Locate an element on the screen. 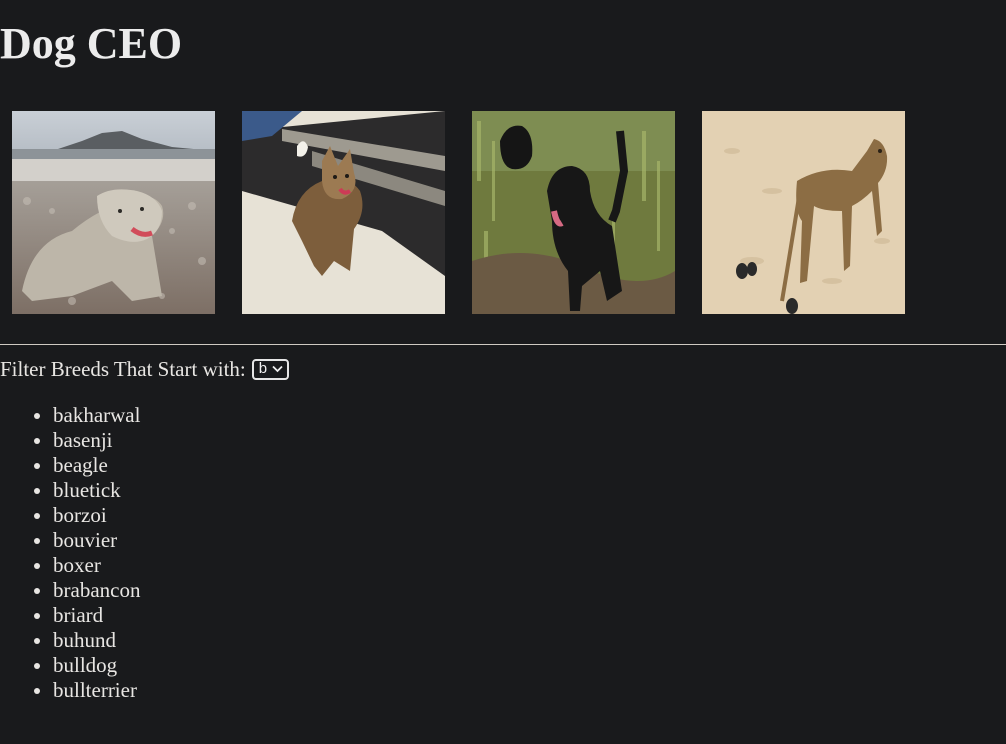  letter-select-value: b is located at coordinates (263, 368).